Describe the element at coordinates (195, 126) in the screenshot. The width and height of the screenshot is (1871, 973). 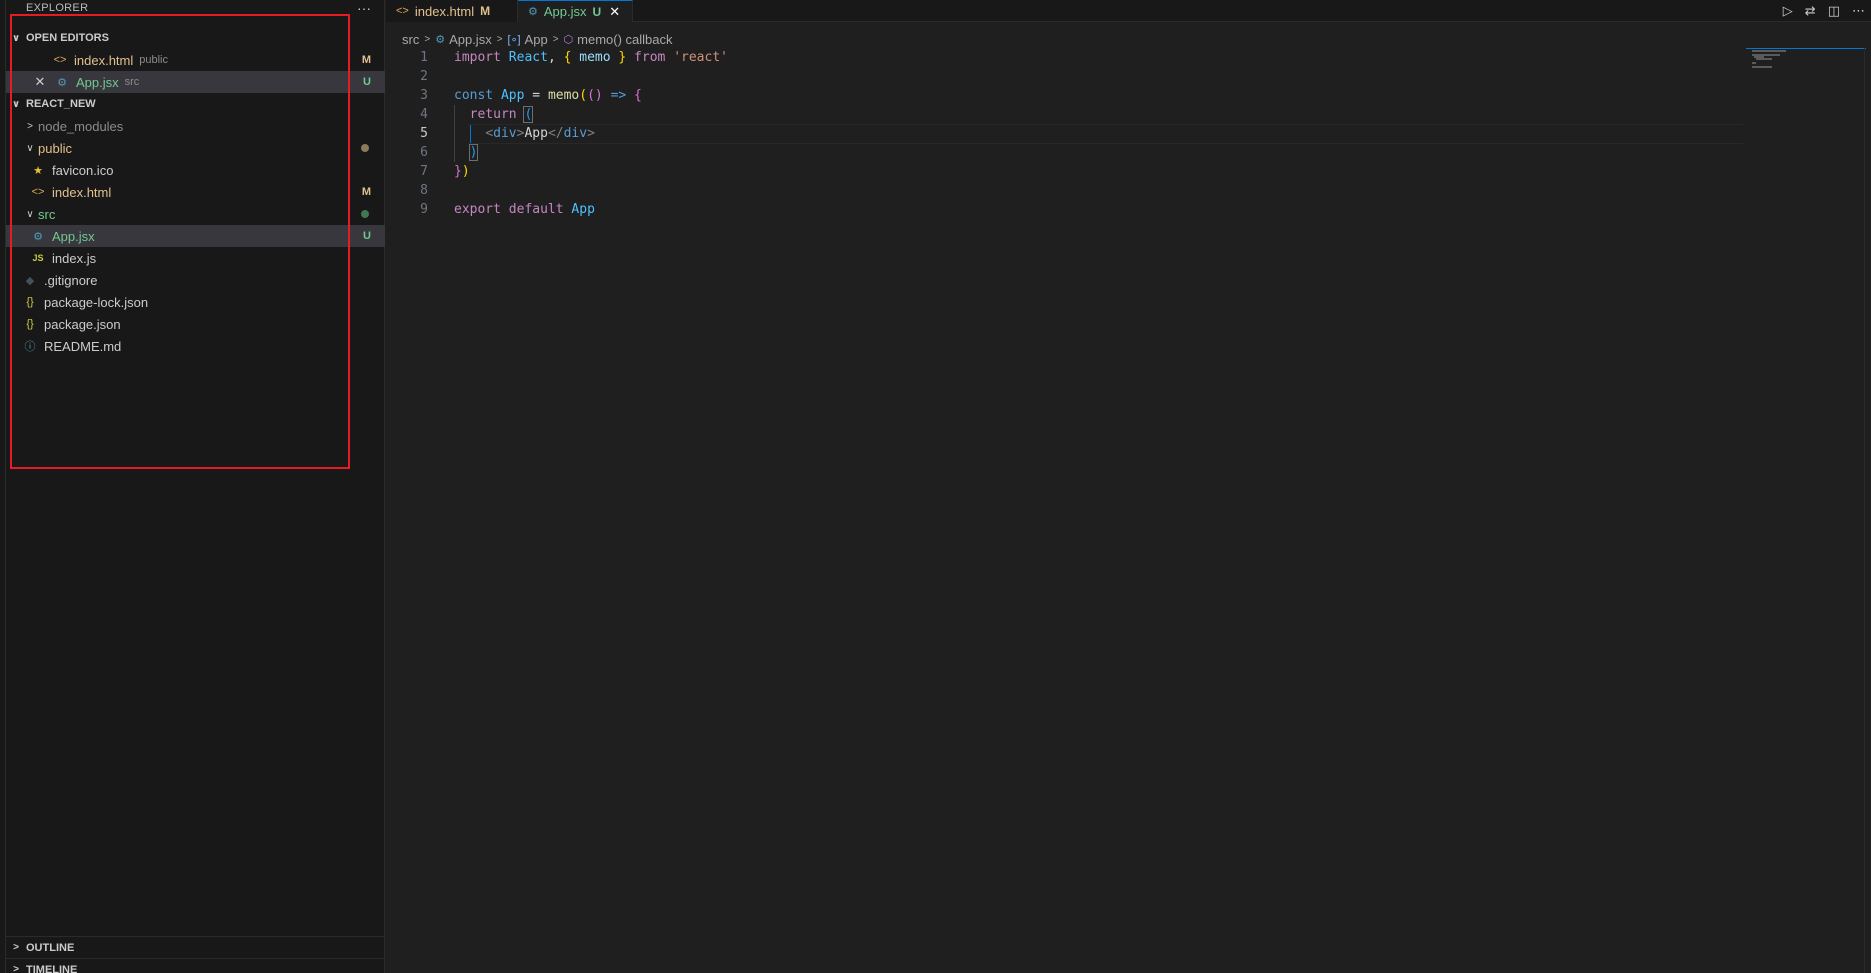
I see `tree-item-node-modules: > node_modules` at that location.